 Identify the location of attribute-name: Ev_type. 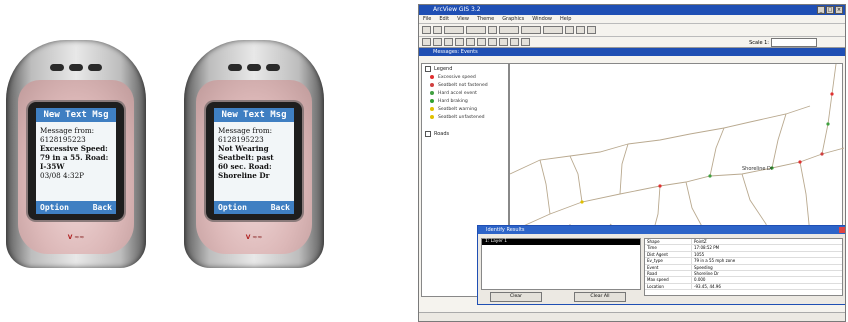
(668, 261).